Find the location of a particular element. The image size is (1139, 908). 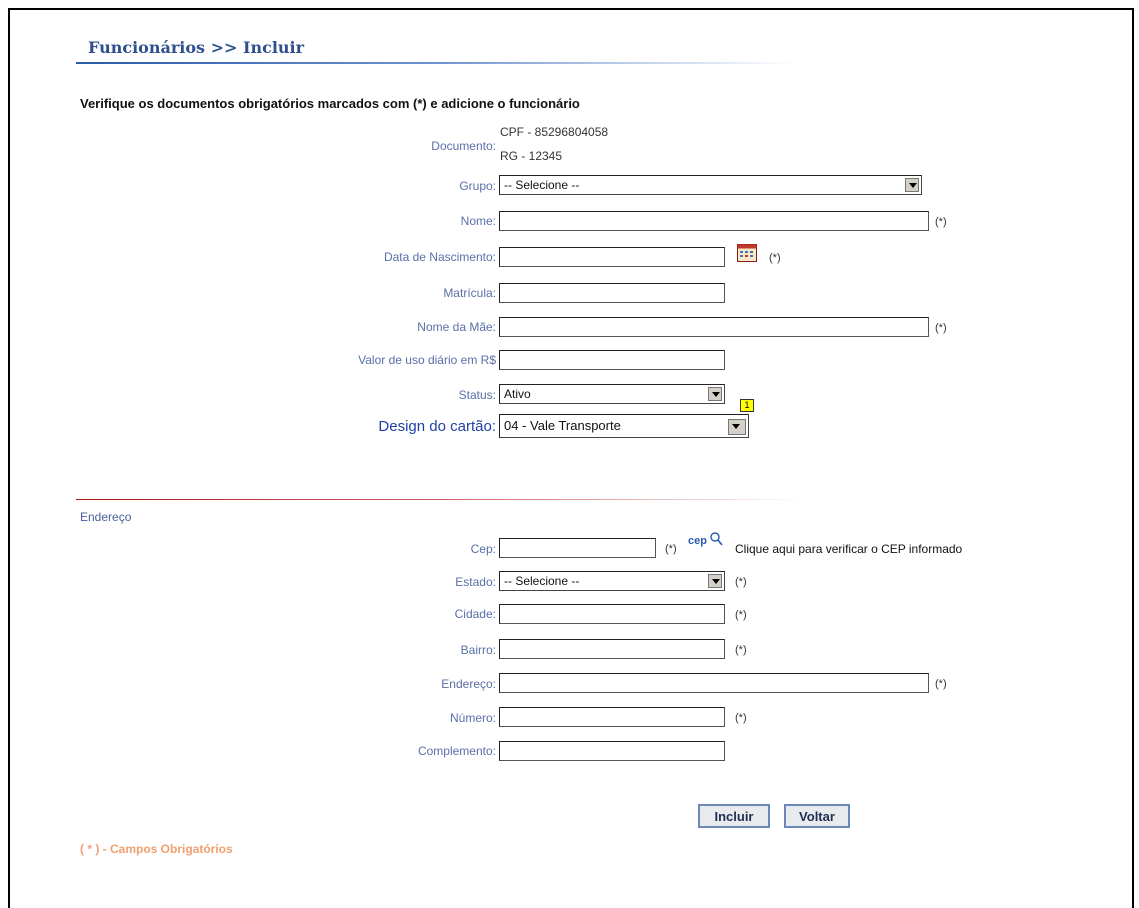

estado-required: (*) is located at coordinates (741, 582).